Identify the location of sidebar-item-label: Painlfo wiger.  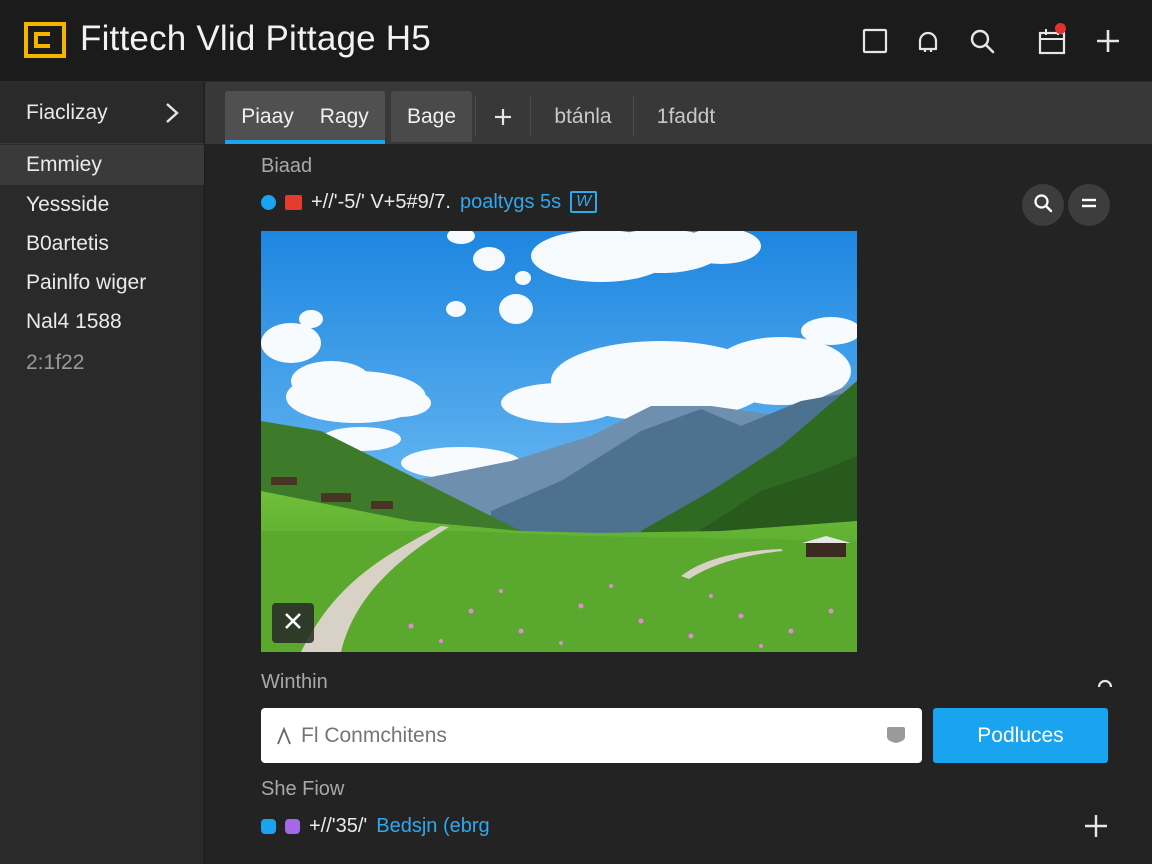
(86, 282).